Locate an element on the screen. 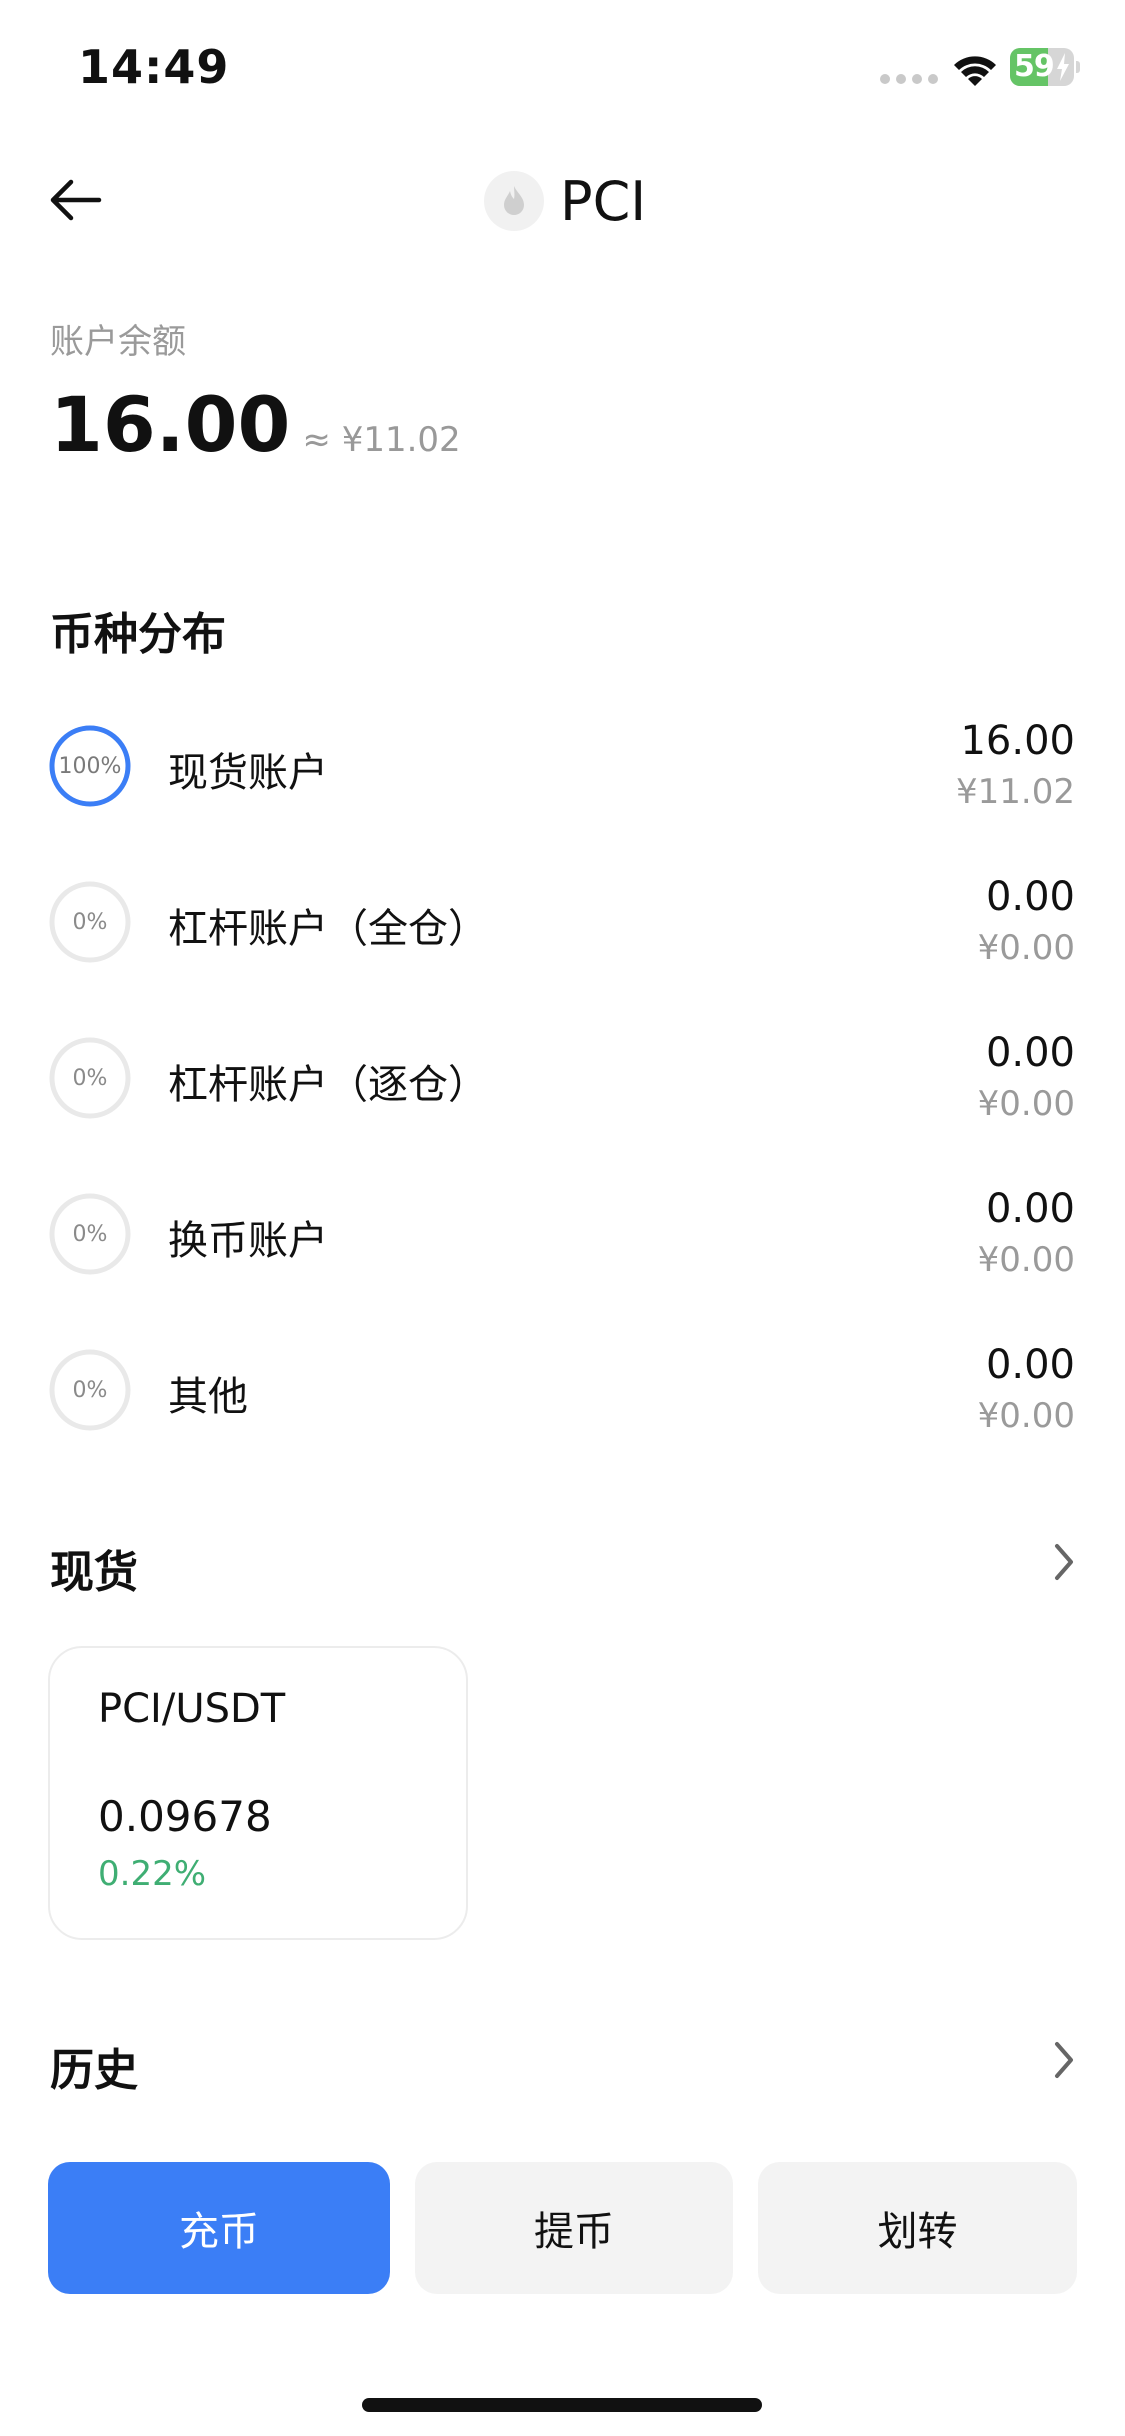 This screenshot has width=1125, height=2436. coin-logo-icon is located at coordinates (514, 201).